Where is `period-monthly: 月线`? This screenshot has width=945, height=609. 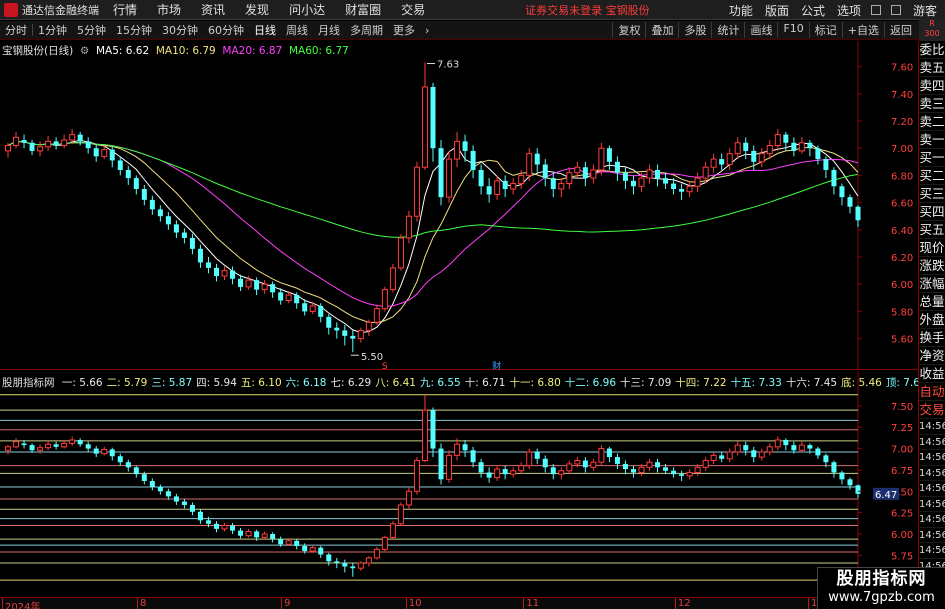 period-monthly: 月线 is located at coordinates (329, 30).